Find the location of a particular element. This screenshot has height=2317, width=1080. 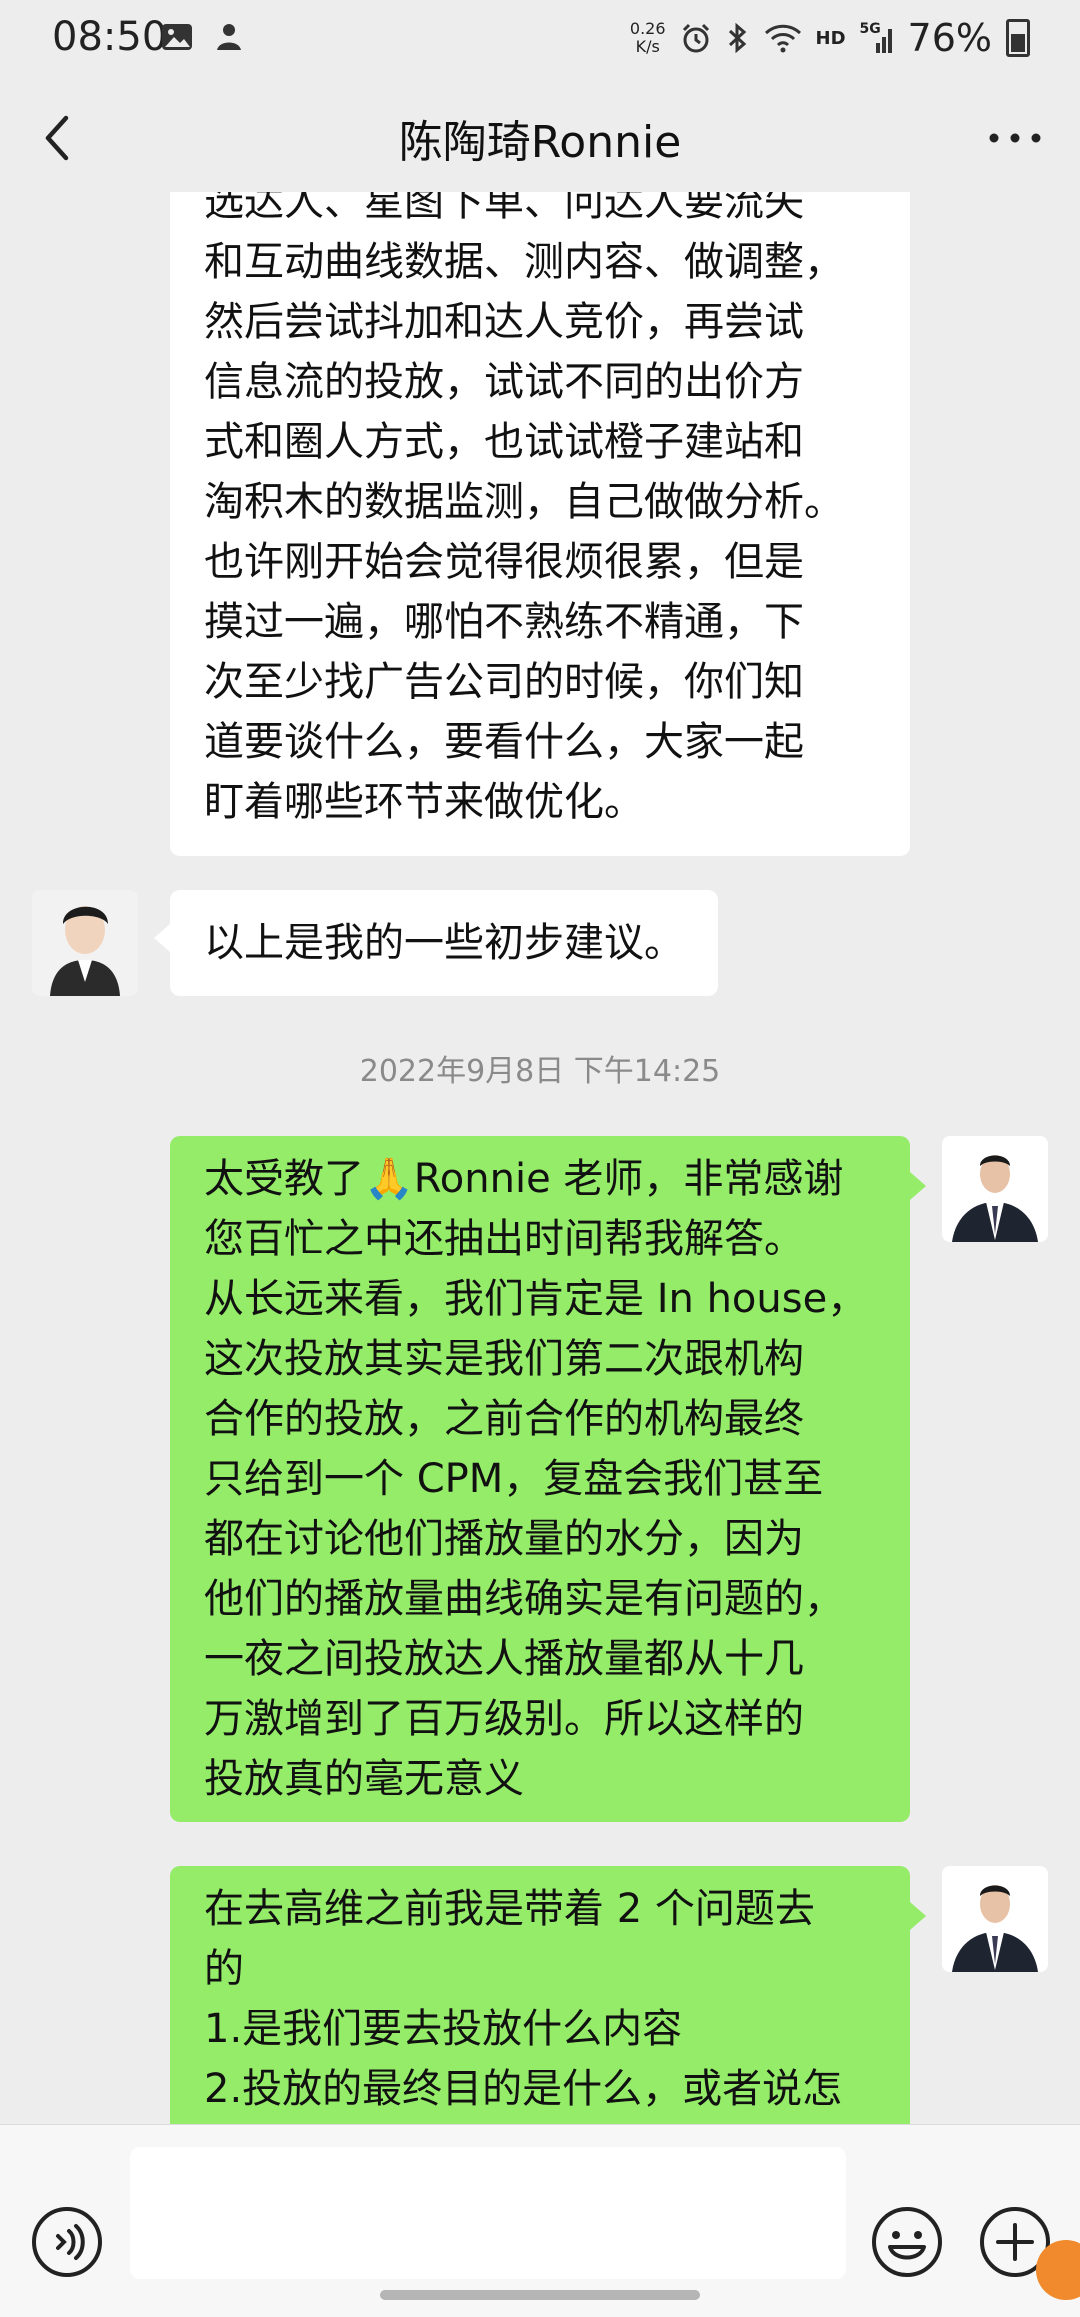

more-button is located at coordinates (1015, 138).